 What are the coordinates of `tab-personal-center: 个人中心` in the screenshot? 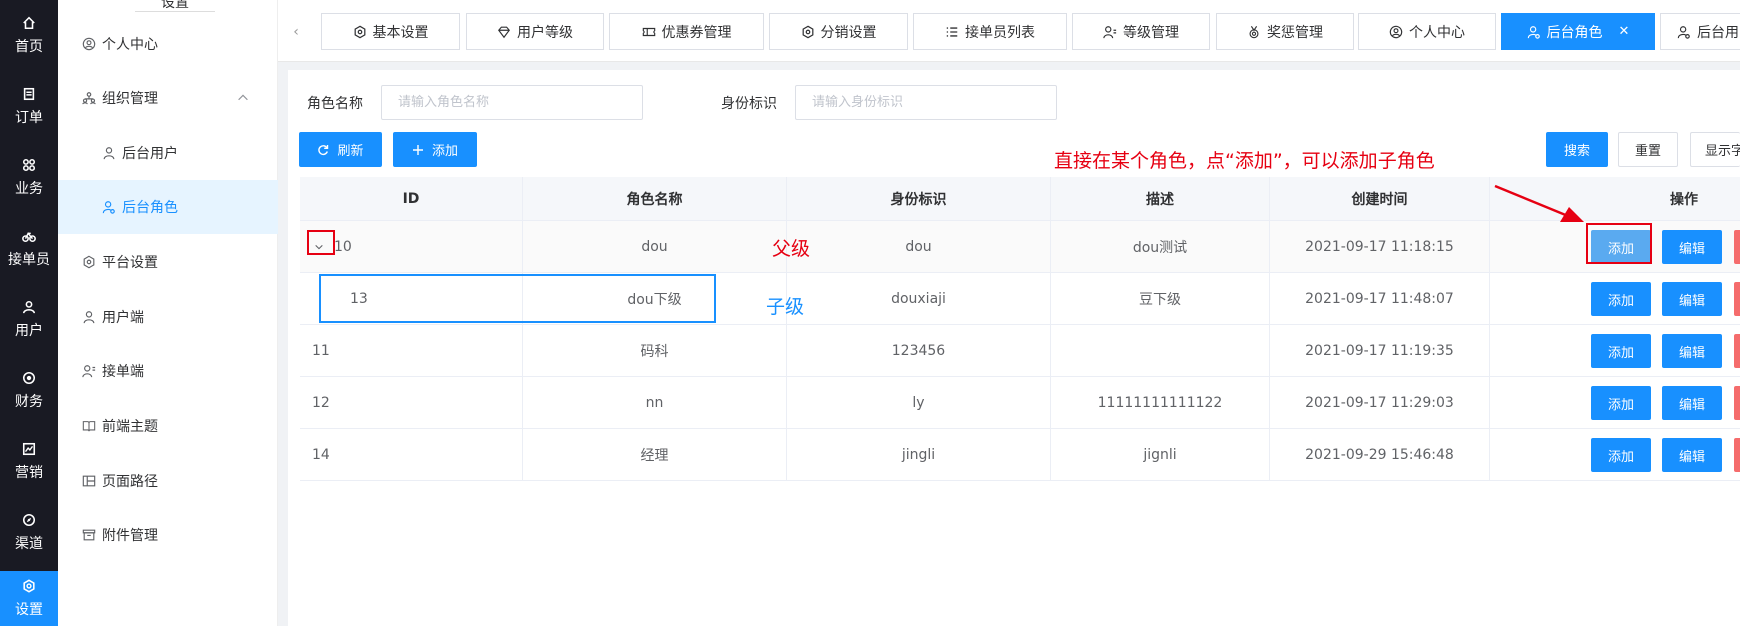 It's located at (1427, 31).